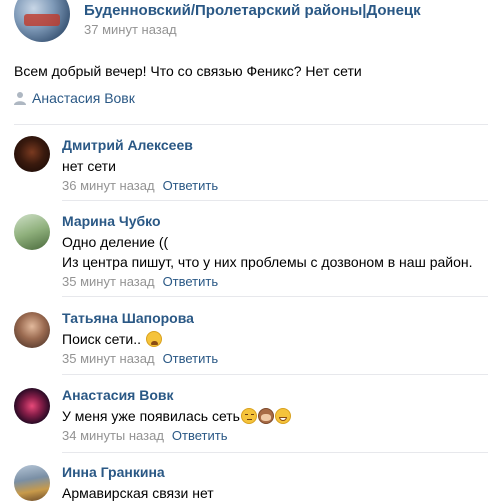  I want to click on post-signer: Анастасия Вовк, so click(74, 98).